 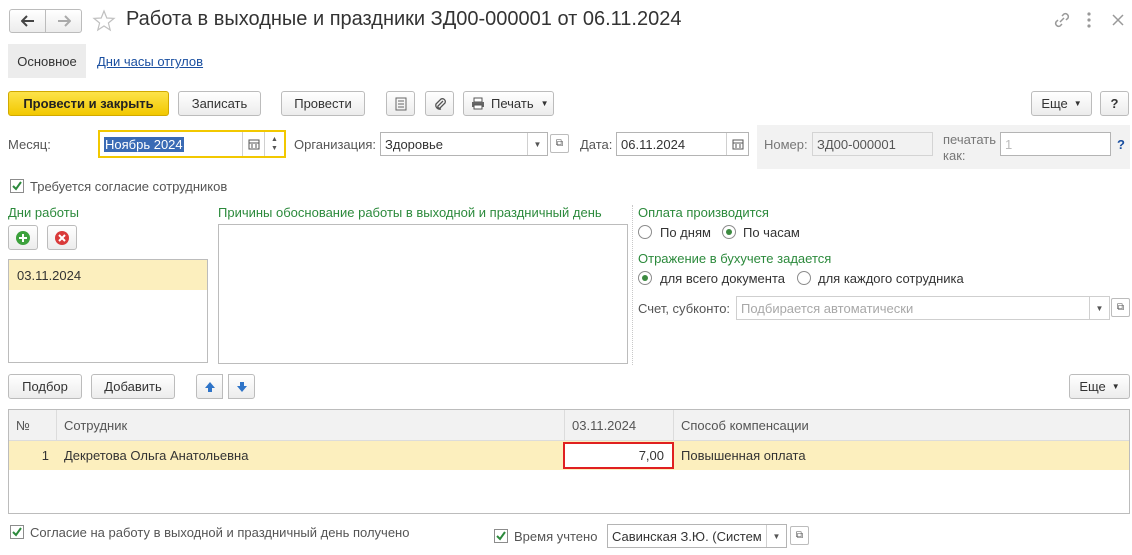 I want to click on forward-button, so click(x=63, y=21).